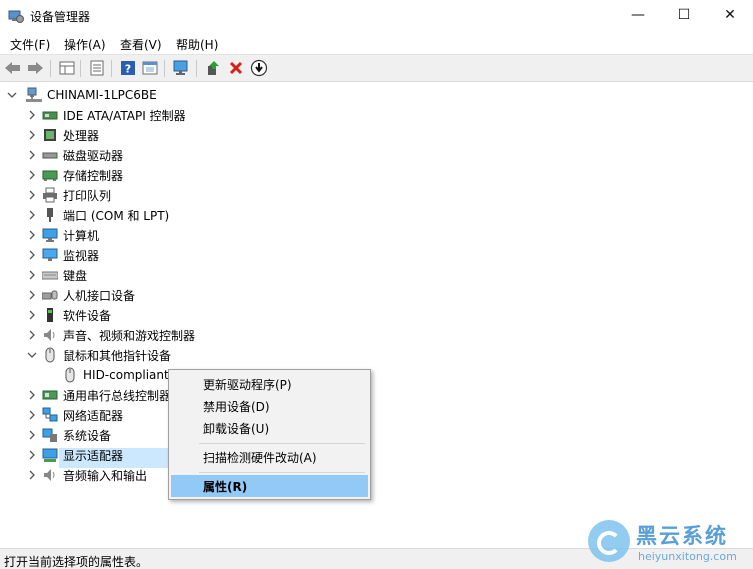 Image resolution: width=753 pixels, height=569 pixels. I want to click on display-adapter-icon, so click(50, 455).